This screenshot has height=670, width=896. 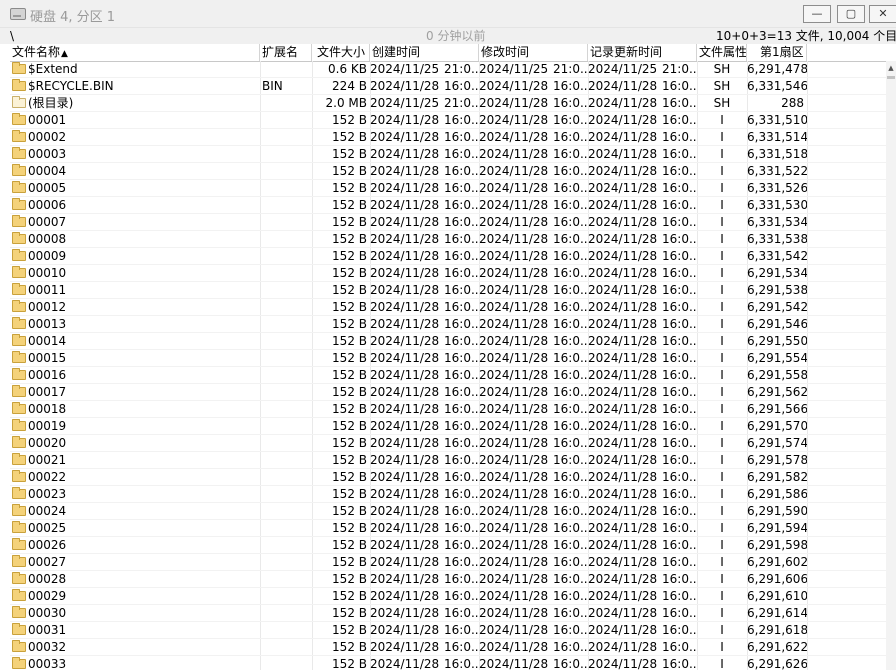 What do you see at coordinates (642, 52) in the screenshot?
I see `column-header-record-updated: 记录更新时间` at bounding box center [642, 52].